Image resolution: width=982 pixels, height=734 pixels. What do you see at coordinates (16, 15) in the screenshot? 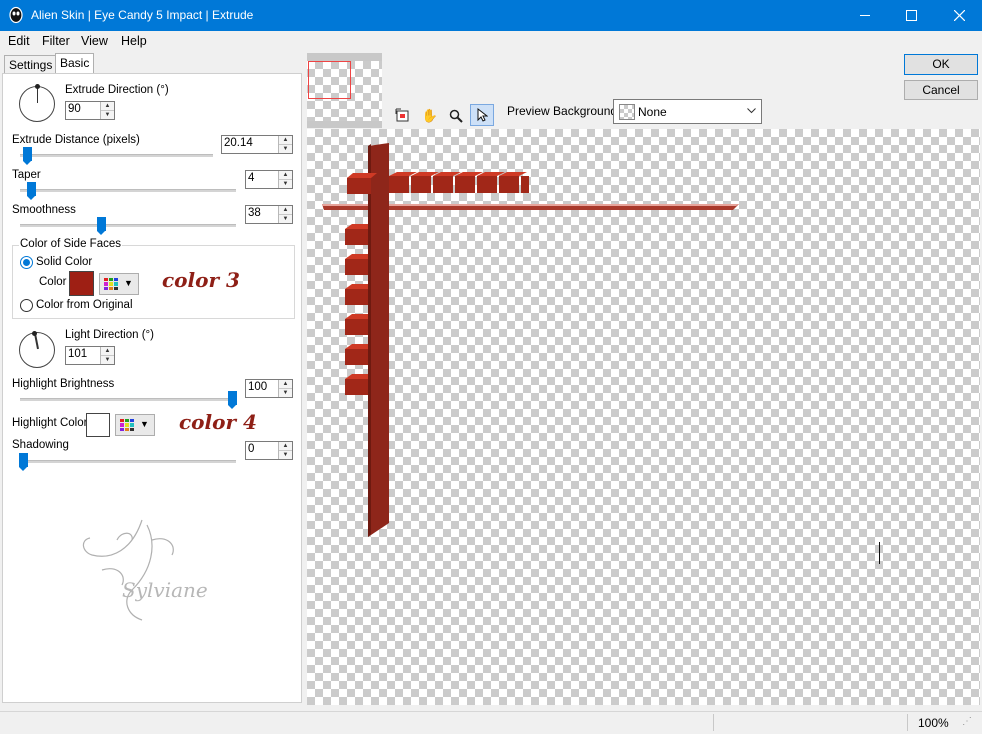
I see `app-icon` at bounding box center [16, 15].